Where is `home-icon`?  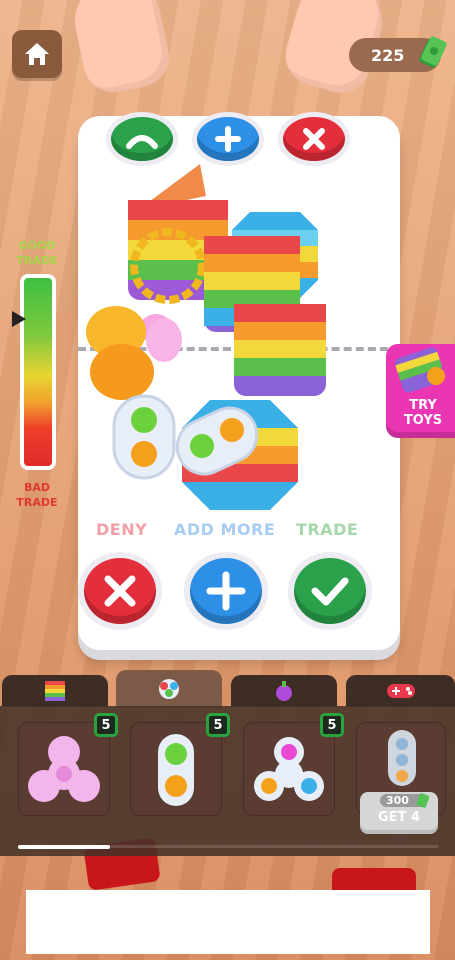
home-icon is located at coordinates (37, 54).